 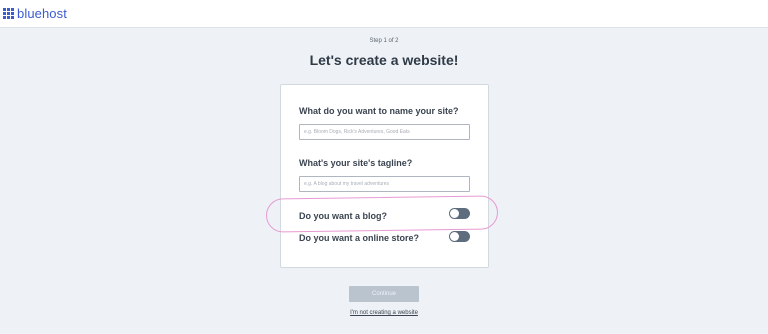 What do you see at coordinates (382, 214) in the screenshot?
I see `annotation-highlight-circle` at bounding box center [382, 214].